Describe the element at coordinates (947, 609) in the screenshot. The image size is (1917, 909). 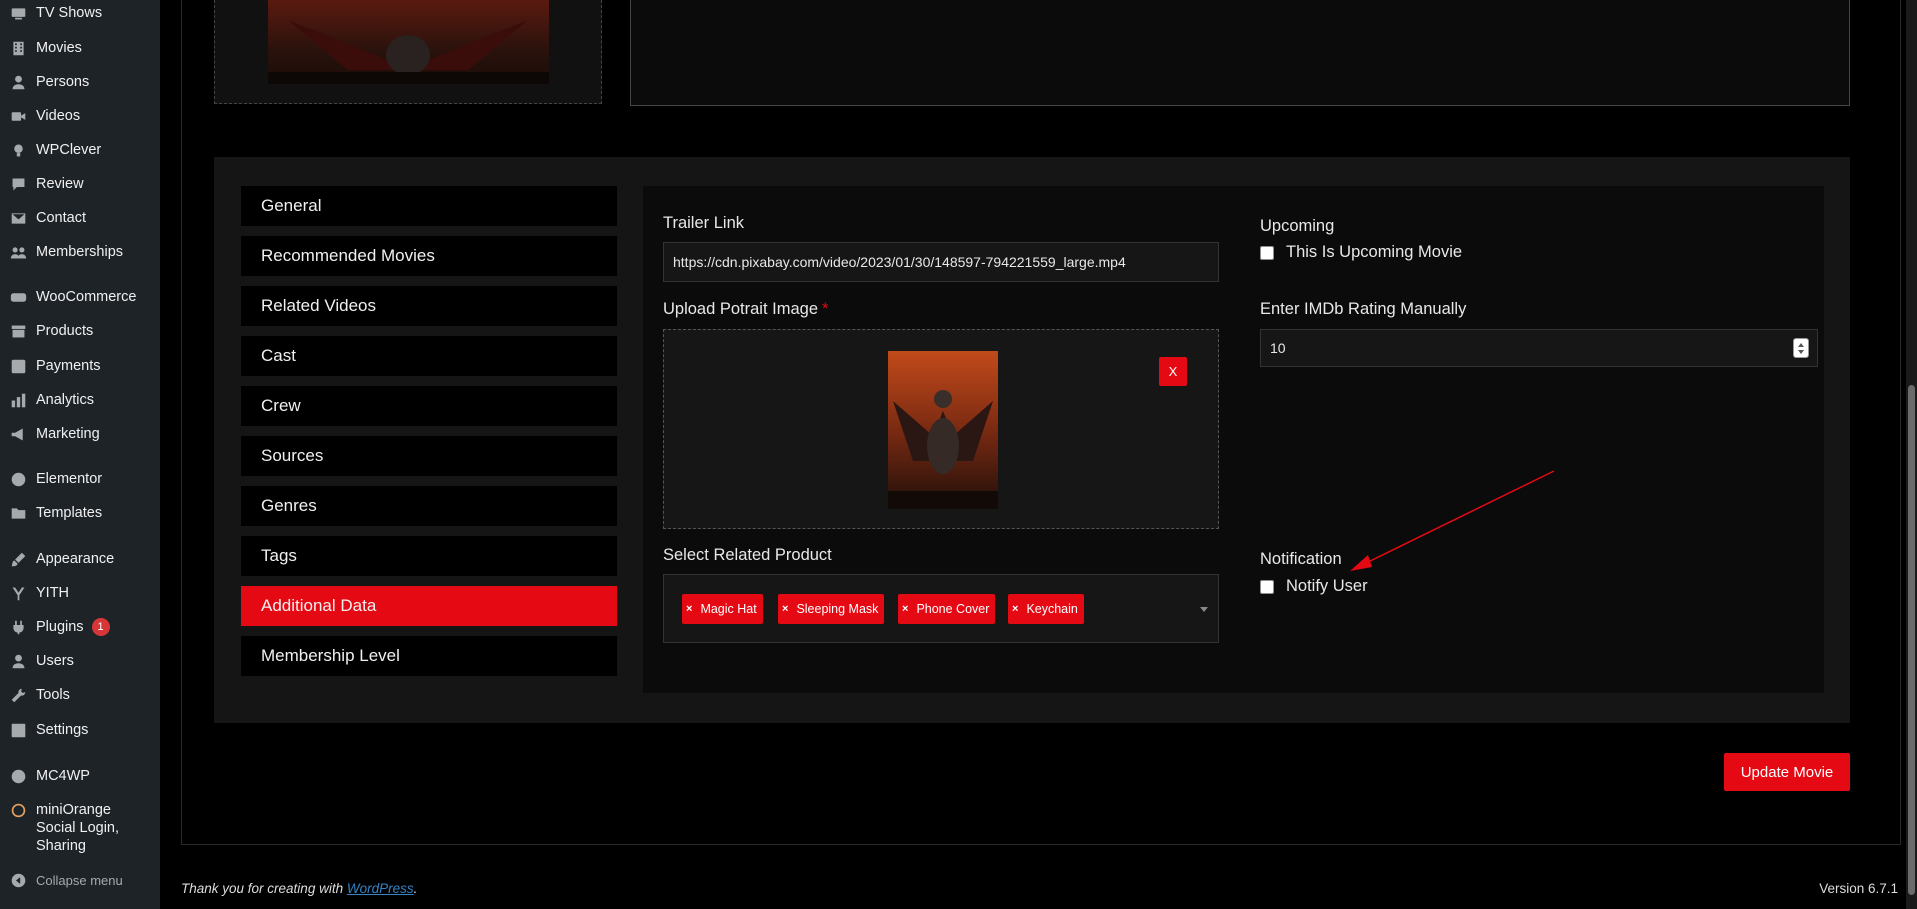
I see `product-chip: × Phone Cover` at that location.